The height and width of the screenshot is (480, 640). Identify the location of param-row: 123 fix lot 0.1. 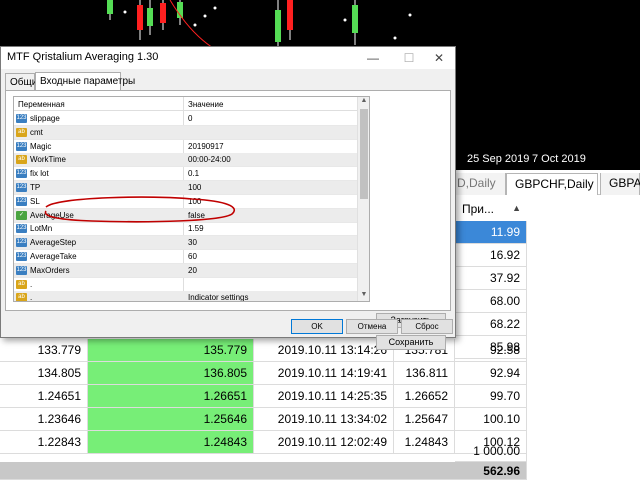
(185, 174).